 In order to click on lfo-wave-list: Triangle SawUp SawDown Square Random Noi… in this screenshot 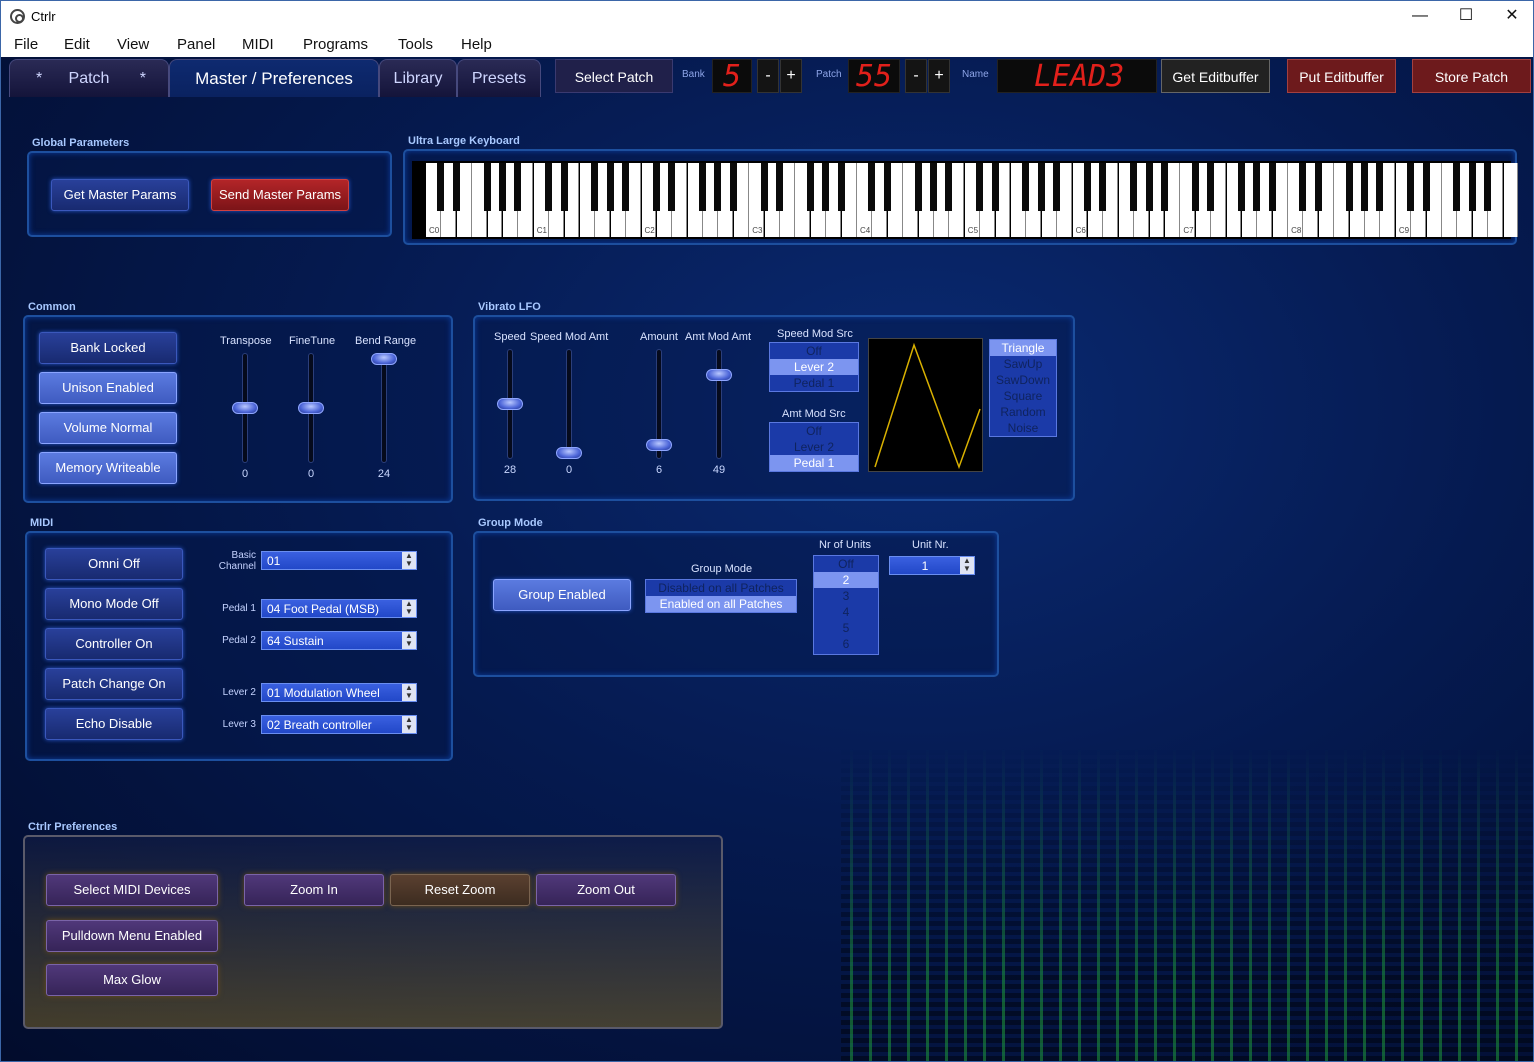, I will do `click(1023, 388)`.